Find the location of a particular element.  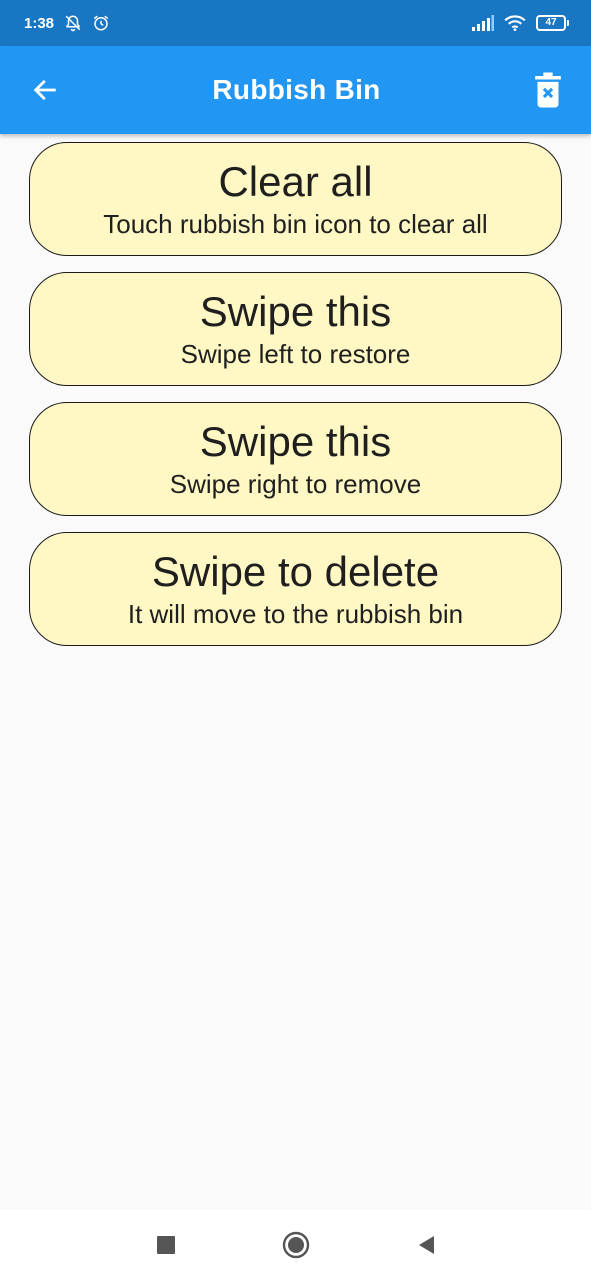

battery-icon: 47 is located at coordinates (552, 23).